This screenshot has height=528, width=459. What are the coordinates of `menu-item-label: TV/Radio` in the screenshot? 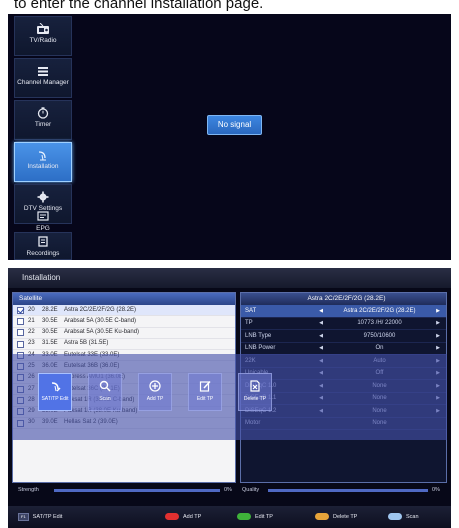 It's located at (43, 40).